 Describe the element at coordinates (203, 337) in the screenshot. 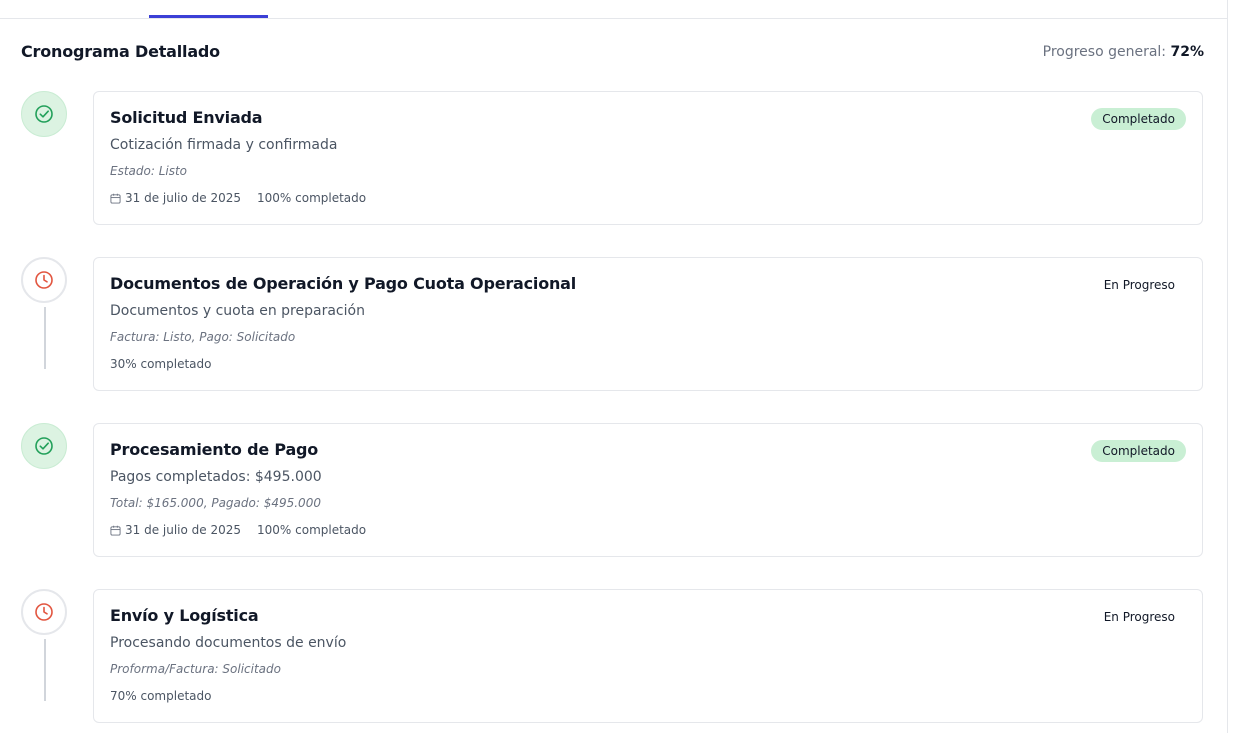

I see `step-detail: Factura: Listo, Pago: Solicitado` at that location.